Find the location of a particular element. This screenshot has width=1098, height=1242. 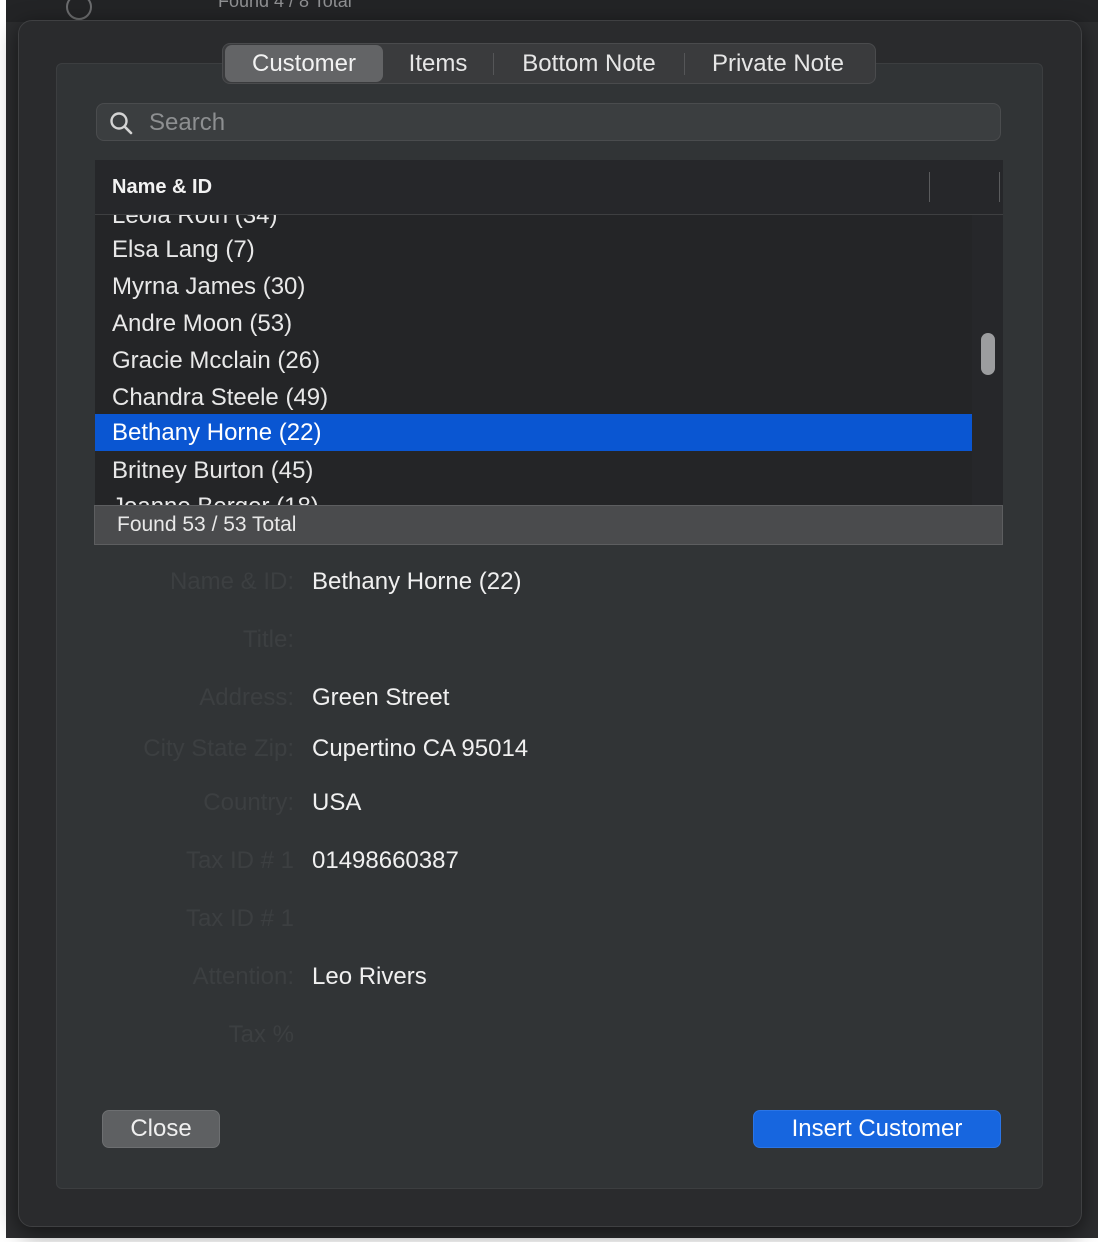

toolbar-control-icon is located at coordinates (79, 10).